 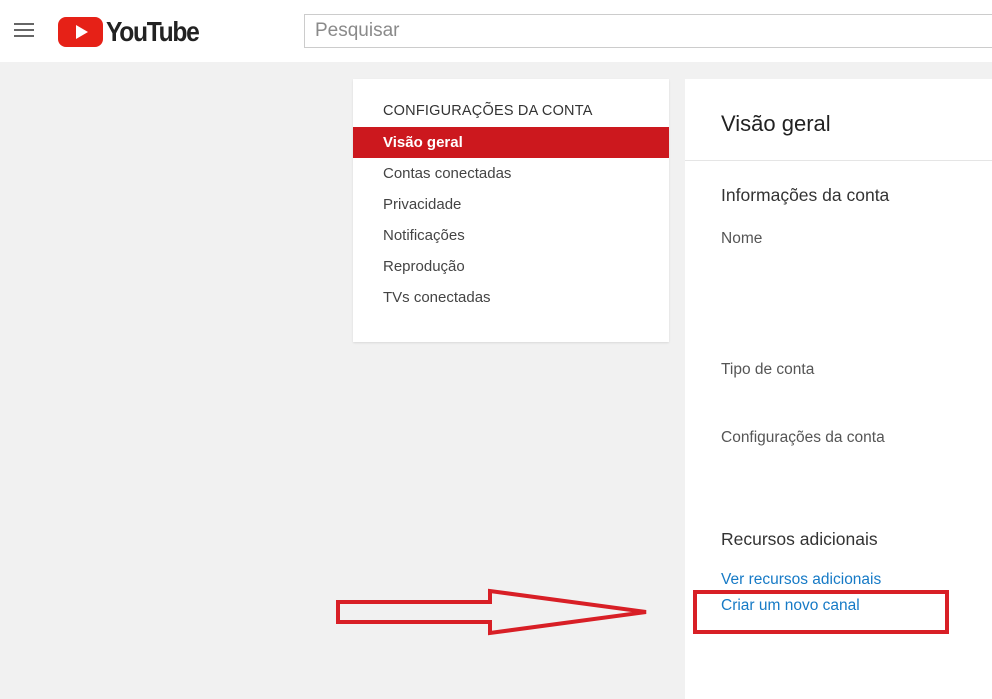 I want to click on logo-text: YouTube, so click(x=153, y=31).